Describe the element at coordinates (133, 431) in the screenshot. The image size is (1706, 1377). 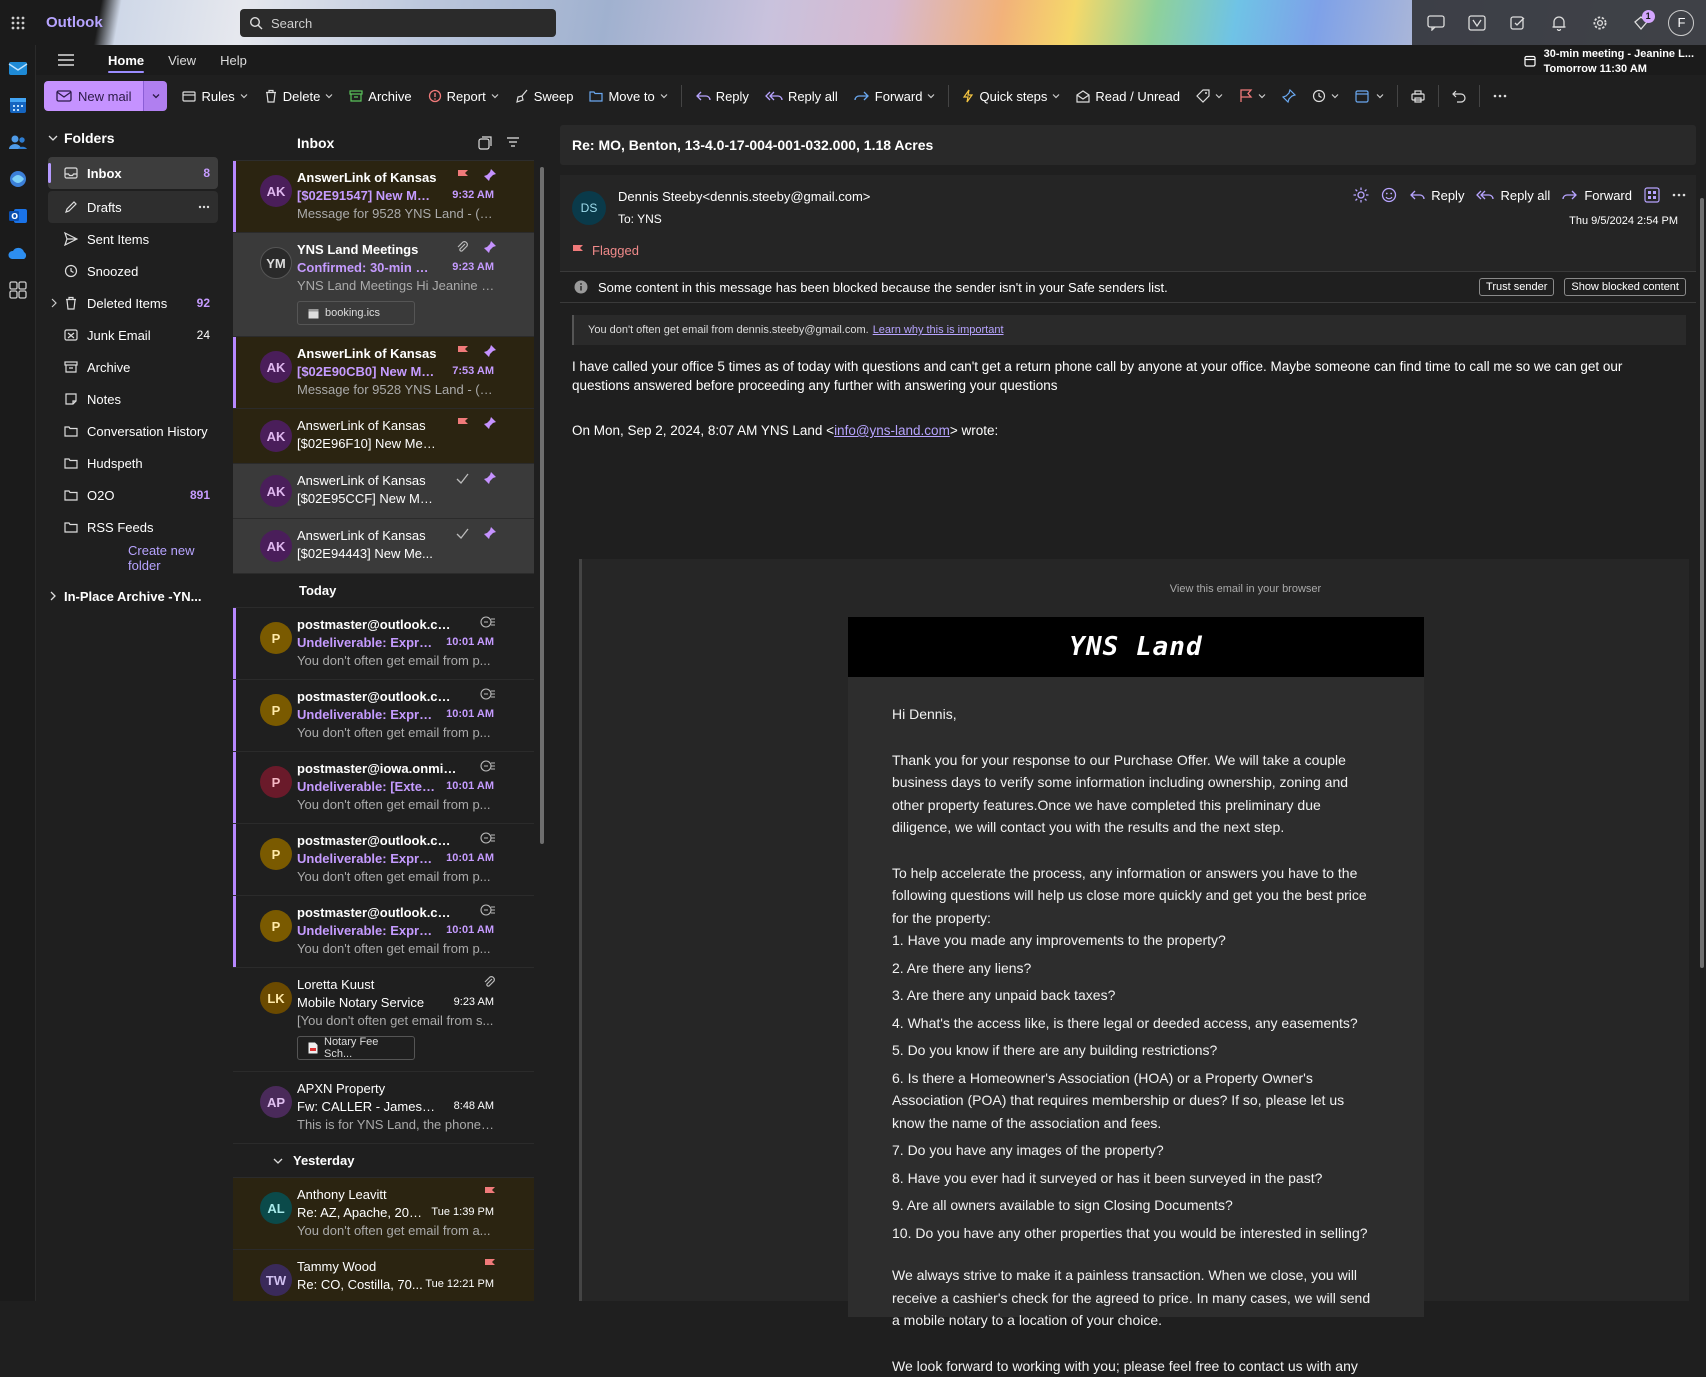
I see `folder-conversation-history: Conversation History` at that location.